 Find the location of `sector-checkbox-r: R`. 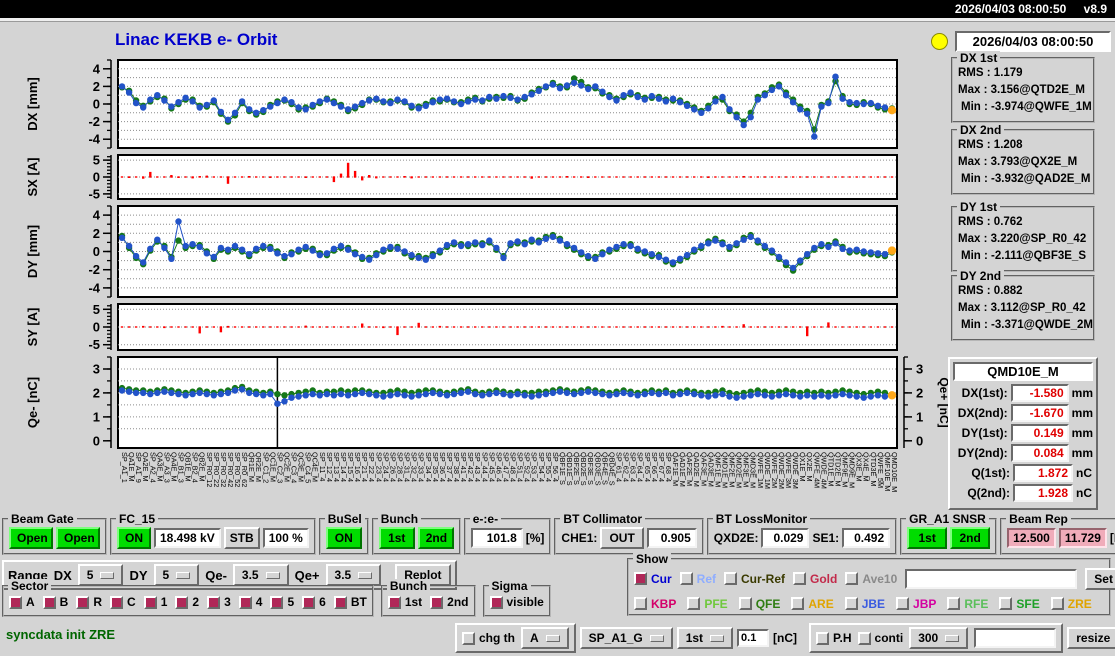

sector-checkbox-r: R is located at coordinates (89, 602).